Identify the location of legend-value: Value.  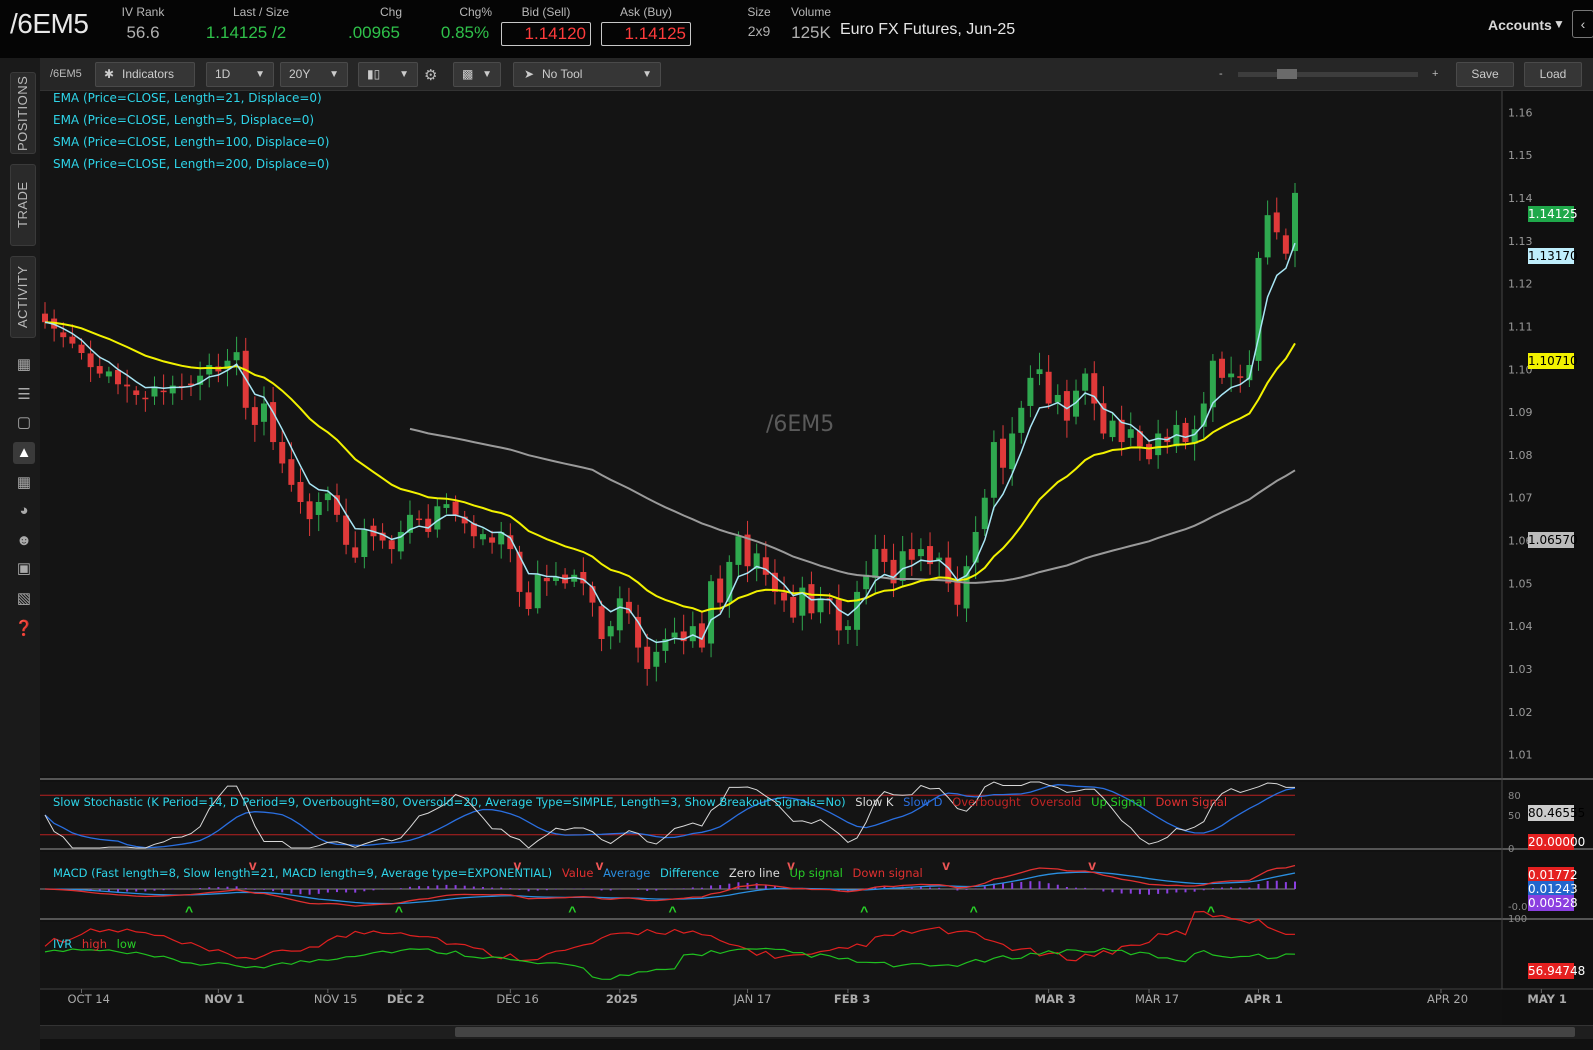
(577, 873).